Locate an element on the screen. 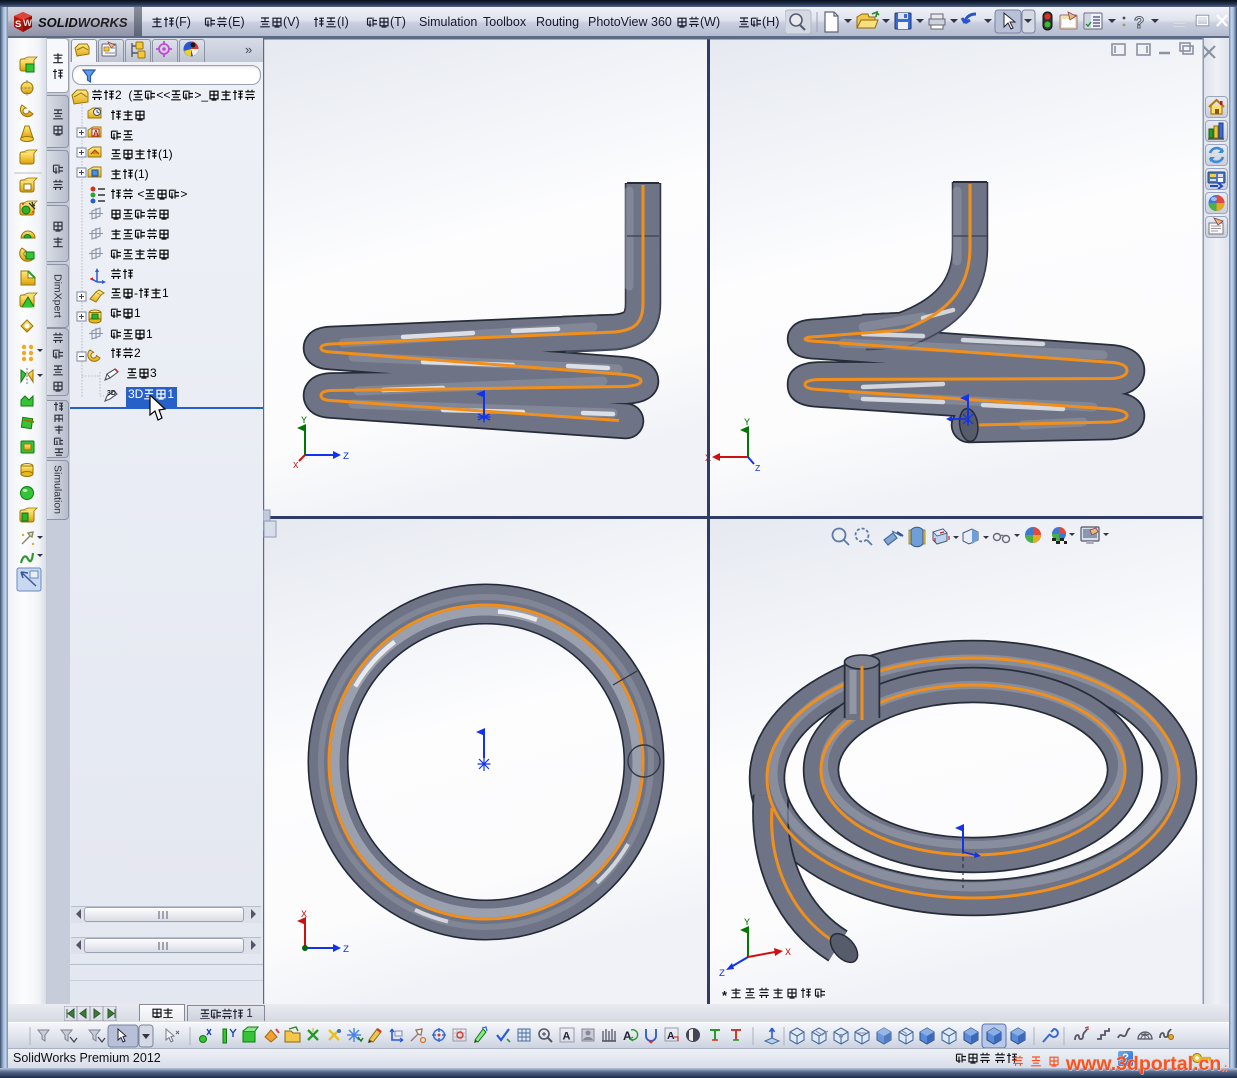 The height and width of the screenshot is (1078, 1237). svg-text: S is located at coordinates (18, 24).